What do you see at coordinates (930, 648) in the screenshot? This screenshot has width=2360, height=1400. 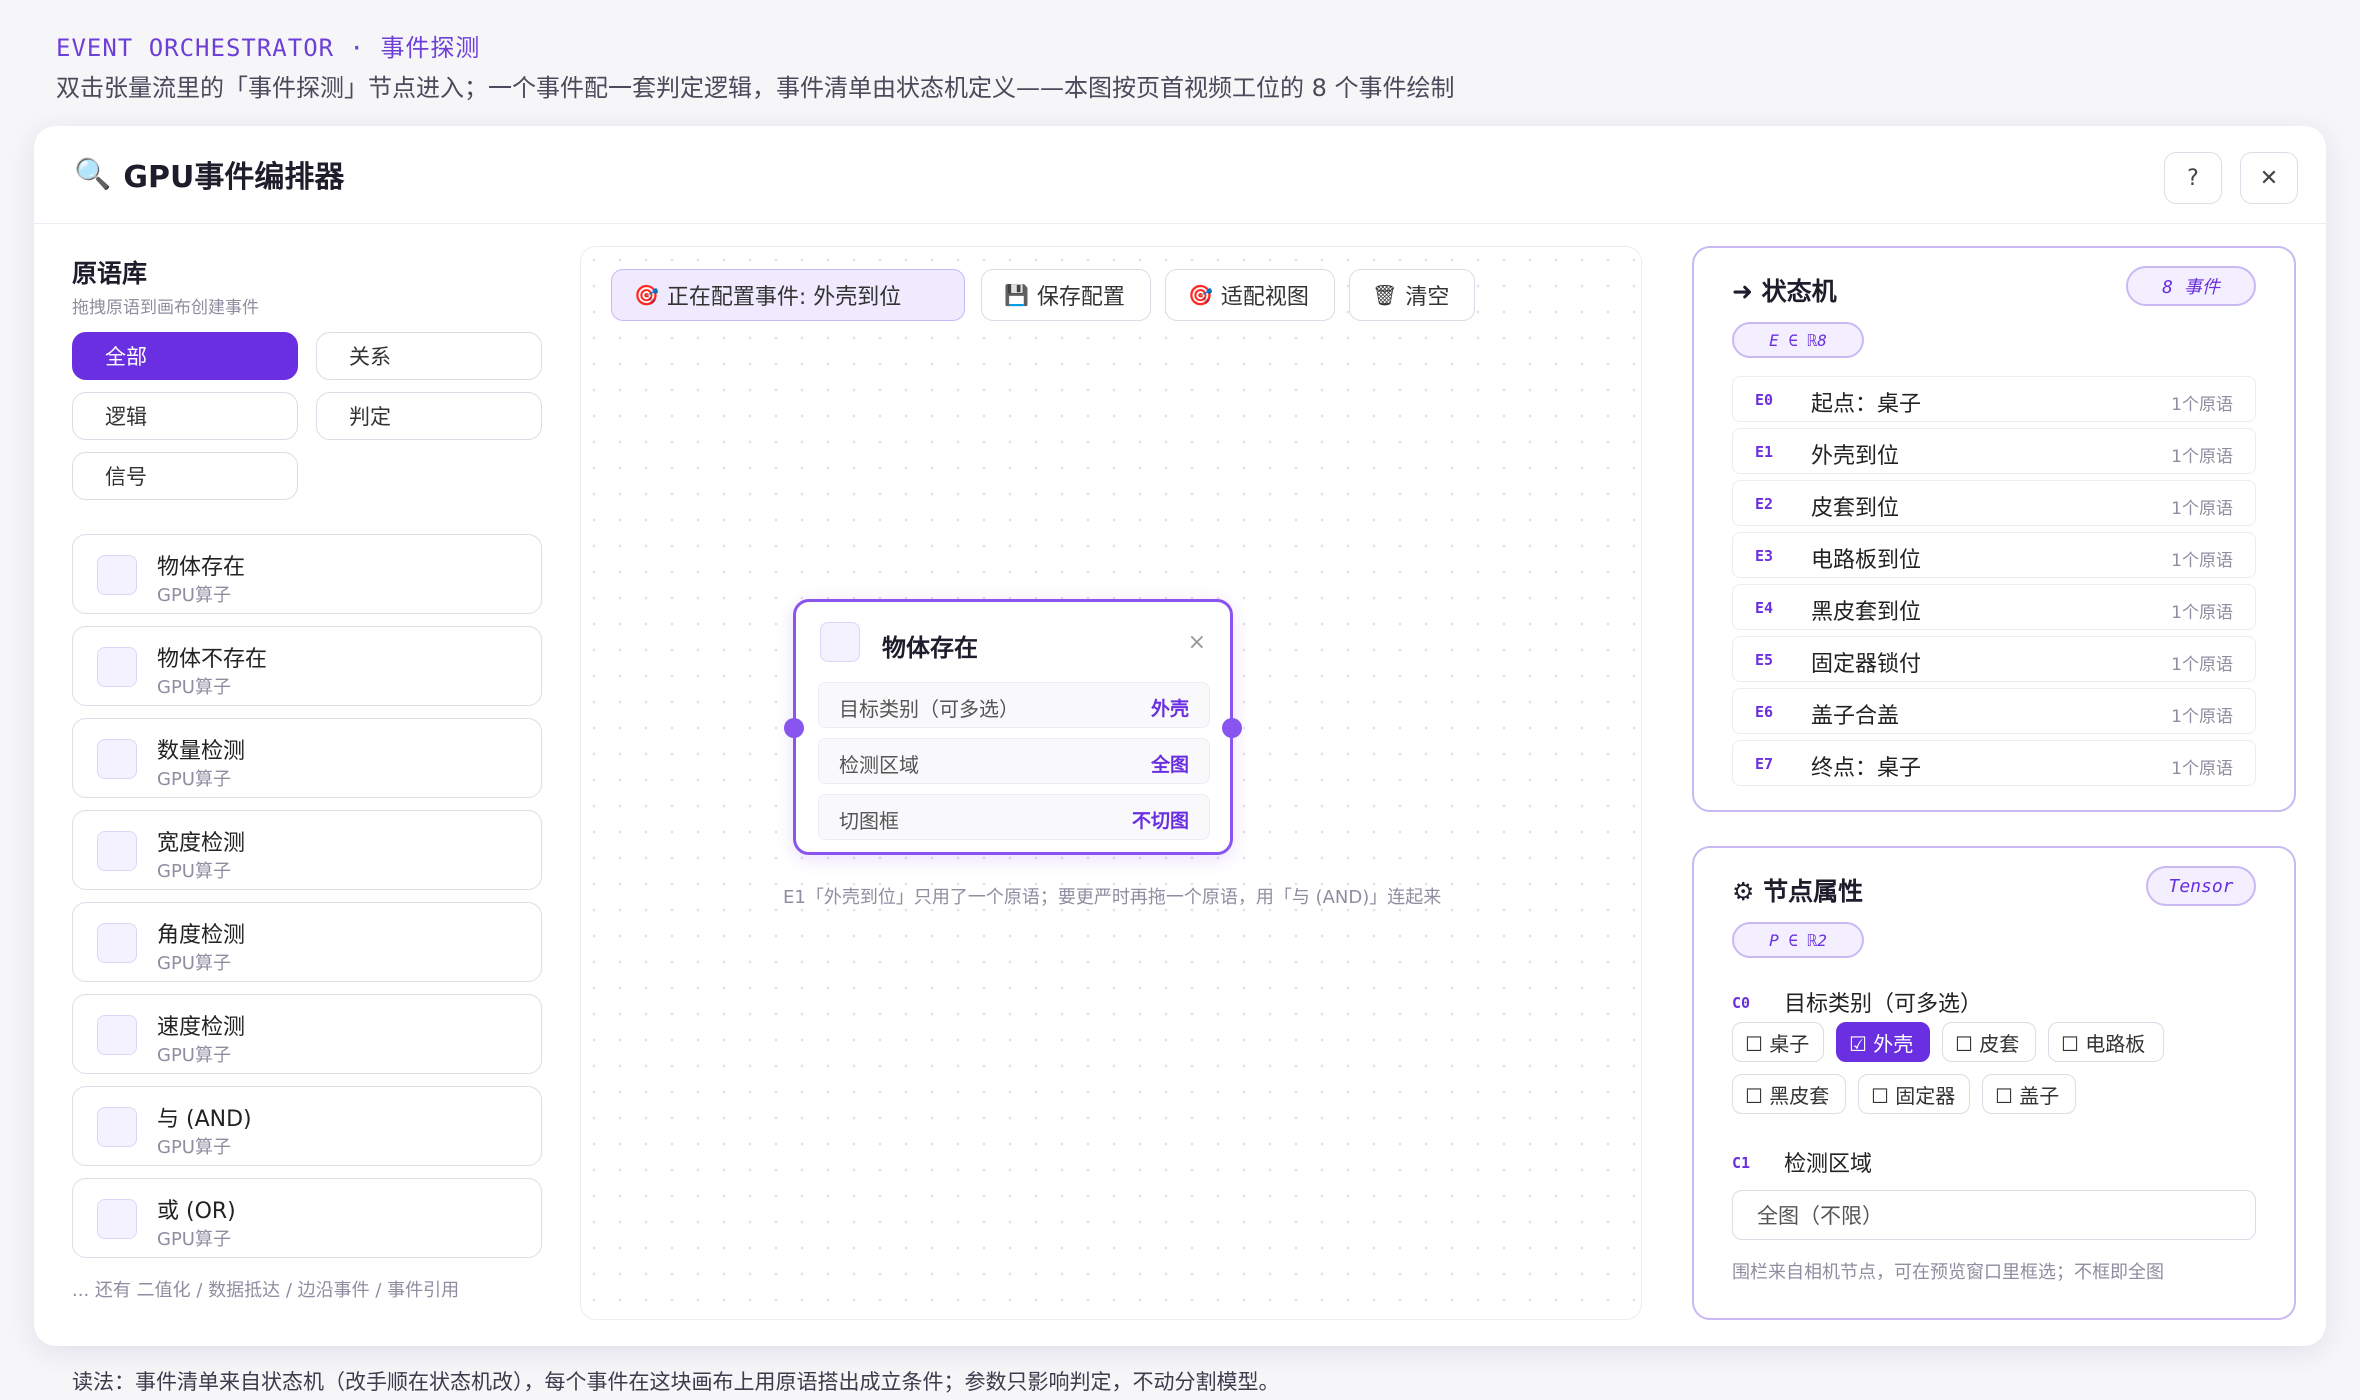 I see `node-title: 物体存在` at bounding box center [930, 648].